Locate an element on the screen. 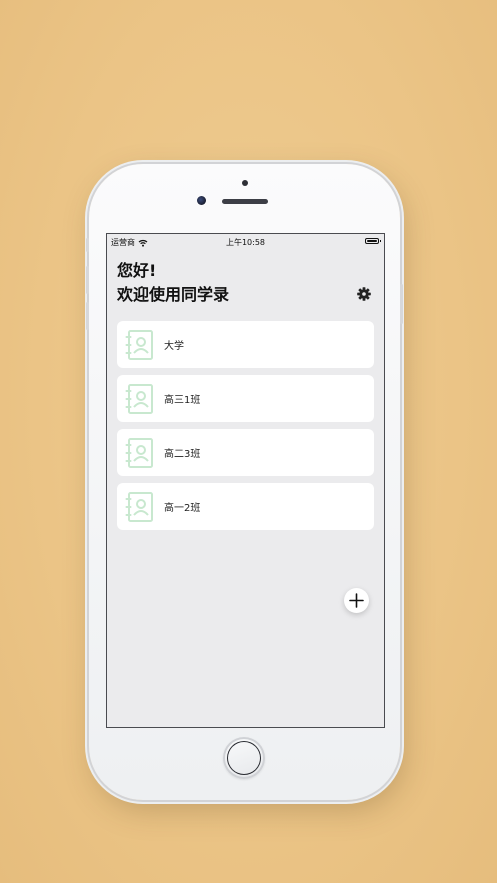 This screenshot has width=497, height=883. plus-icon is located at coordinates (356, 600).